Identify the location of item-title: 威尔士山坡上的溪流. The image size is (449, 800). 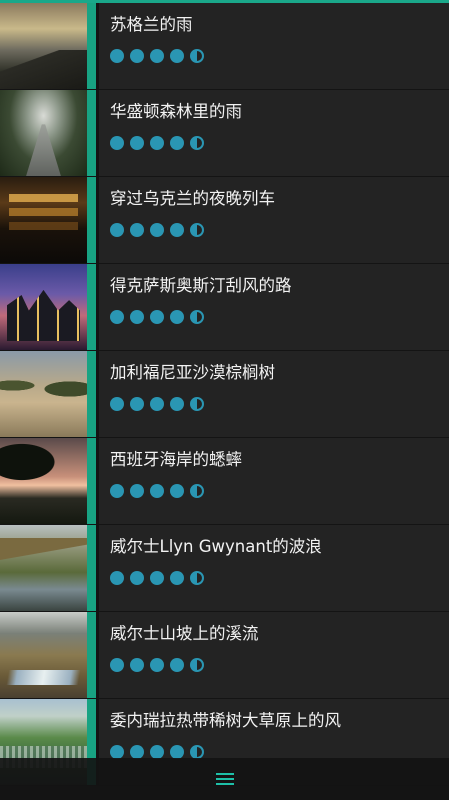
(184, 633).